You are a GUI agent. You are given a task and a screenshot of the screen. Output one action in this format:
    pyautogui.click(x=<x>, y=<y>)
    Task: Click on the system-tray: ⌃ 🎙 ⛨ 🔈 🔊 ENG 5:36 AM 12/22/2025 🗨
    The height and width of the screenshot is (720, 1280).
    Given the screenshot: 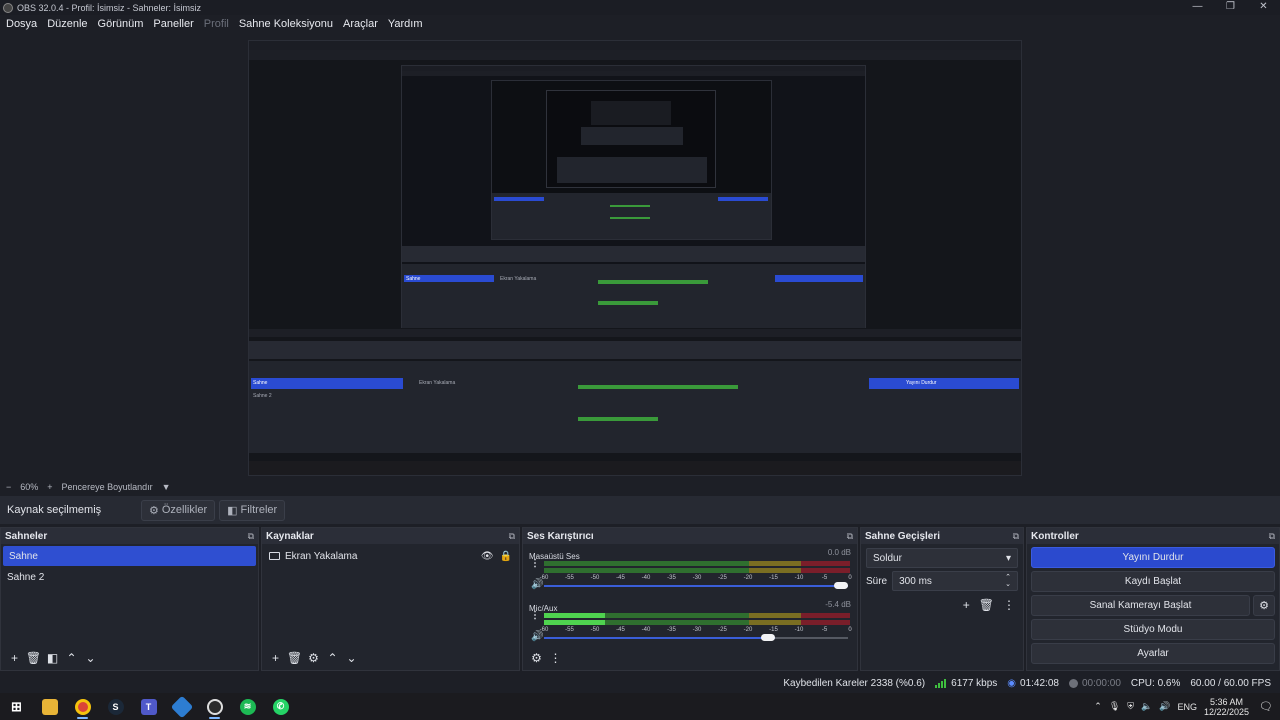 What is the action you would take?
    pyautogui.click(x=1187, y=706)
    